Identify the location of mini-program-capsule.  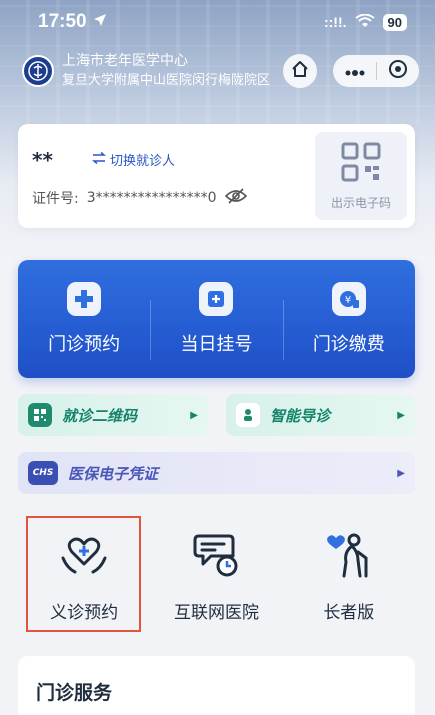
(376, 71).